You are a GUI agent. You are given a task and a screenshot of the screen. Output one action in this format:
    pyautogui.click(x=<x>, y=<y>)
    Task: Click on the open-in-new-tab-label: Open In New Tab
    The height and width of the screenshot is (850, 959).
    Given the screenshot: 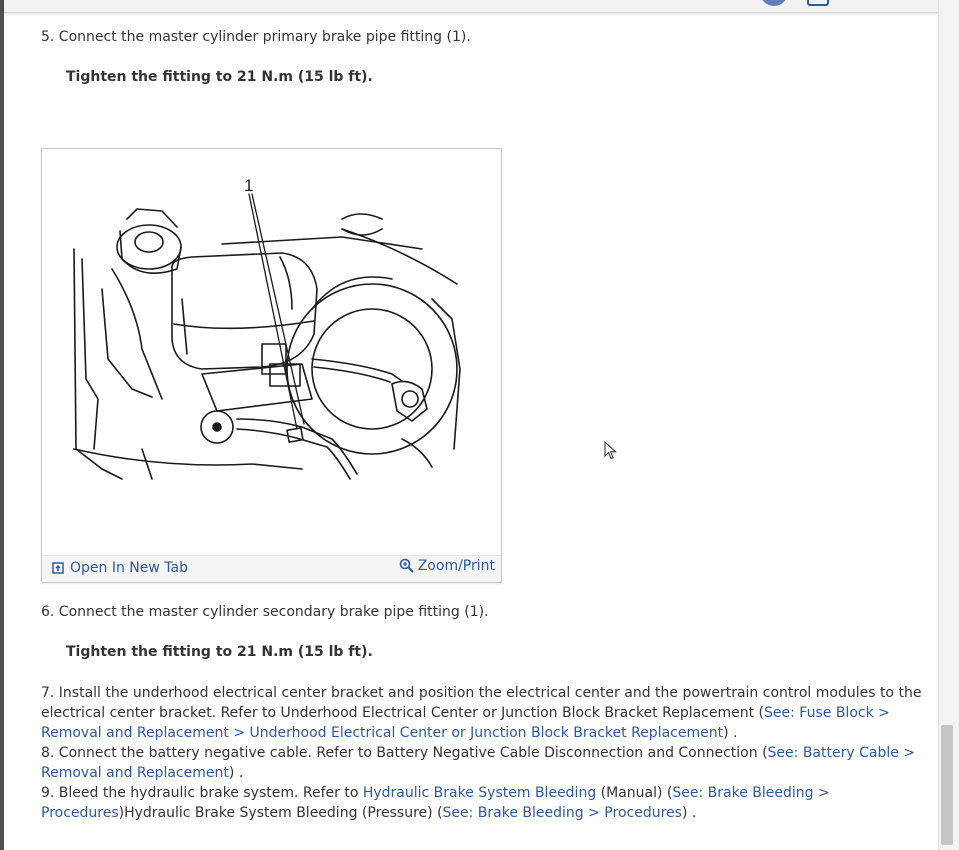 What is the action you would take?
    pyautogui.click(x=129, y=568)
    